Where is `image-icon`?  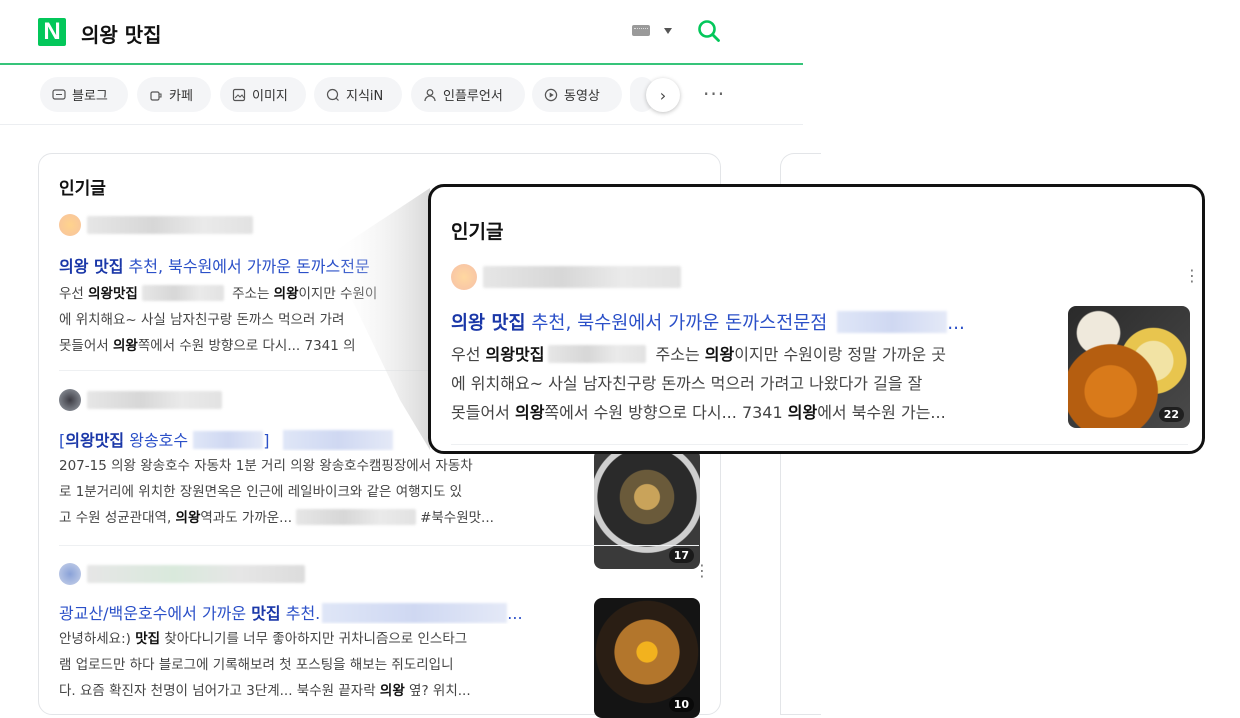
image-icon is located at coordinates (239, 94).